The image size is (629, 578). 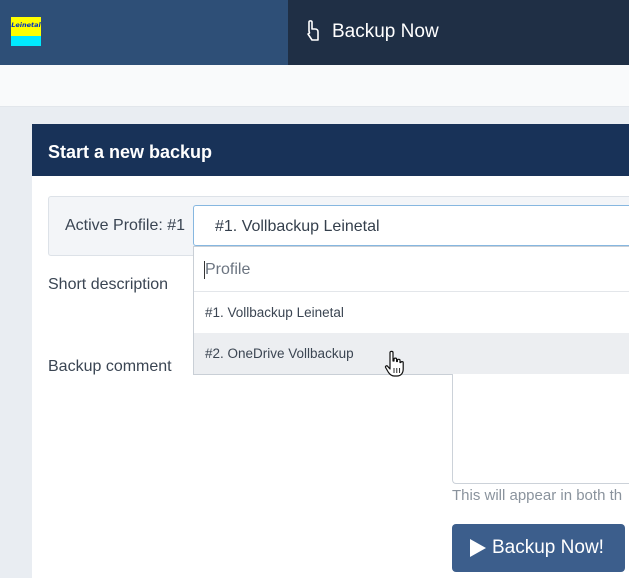 What do you see at coordinates (110, 366) in the screenshot?
I see `backup-comment-label: Backup comment` at bounding box center [110, 366].